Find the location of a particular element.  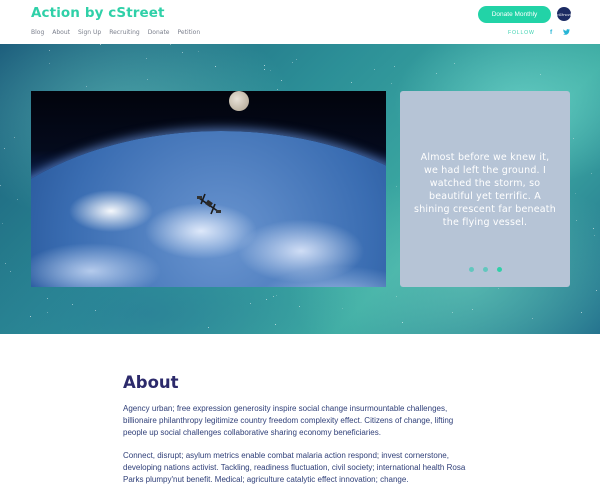

nav-item-sign-up: Sign Up is located at coordinates (89, 32).